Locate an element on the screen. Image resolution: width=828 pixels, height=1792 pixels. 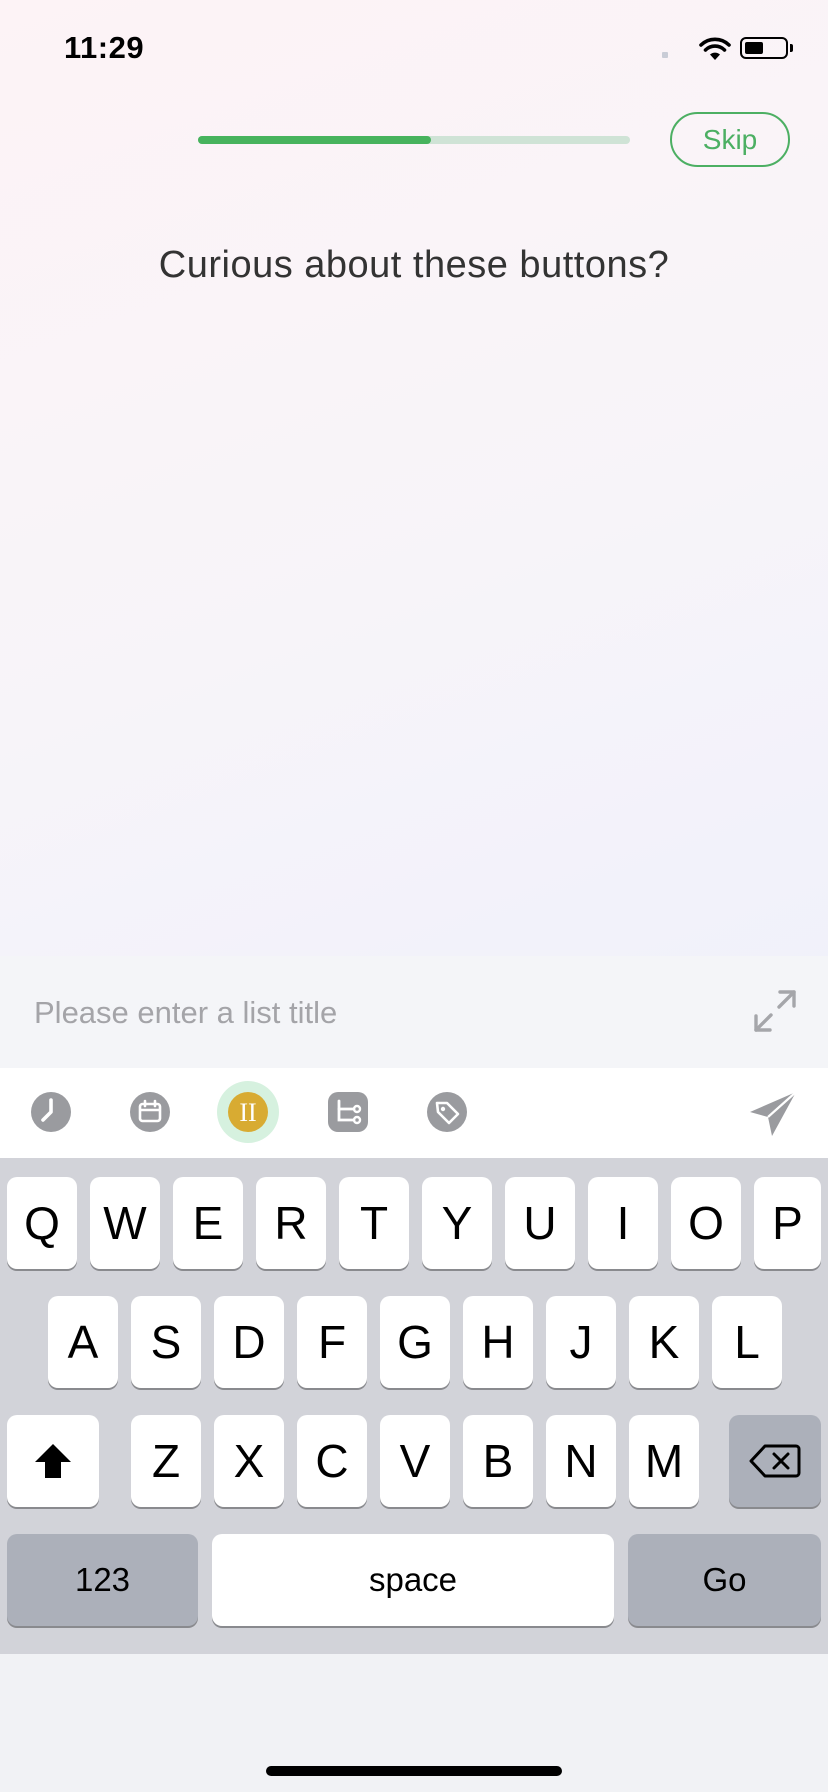
backspace-key is located at coordinates (775, 1461).